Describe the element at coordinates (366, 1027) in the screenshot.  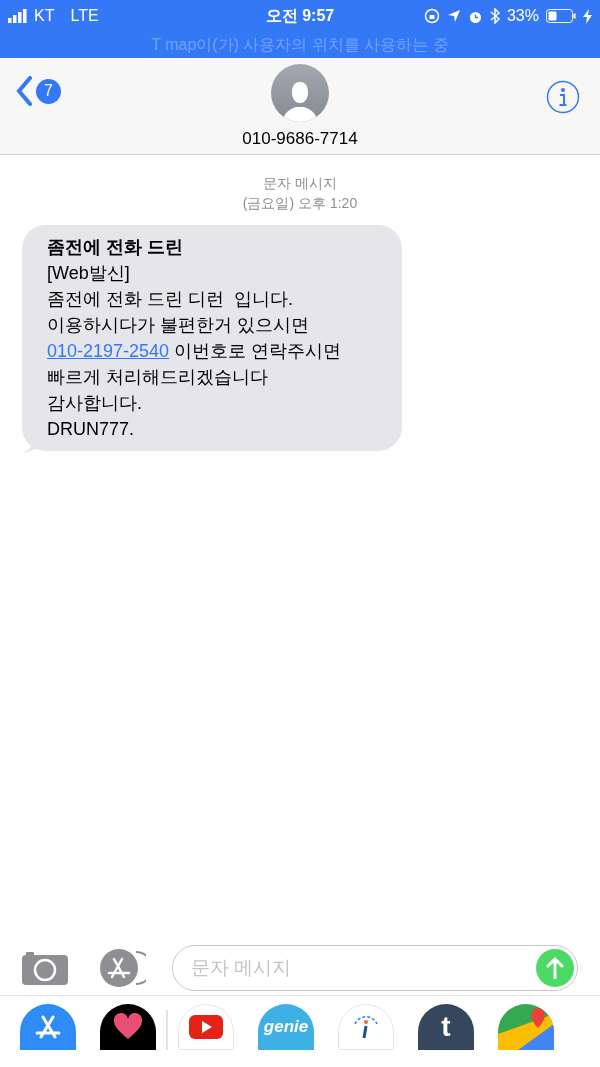
I see `wi-app-icon` at that location.